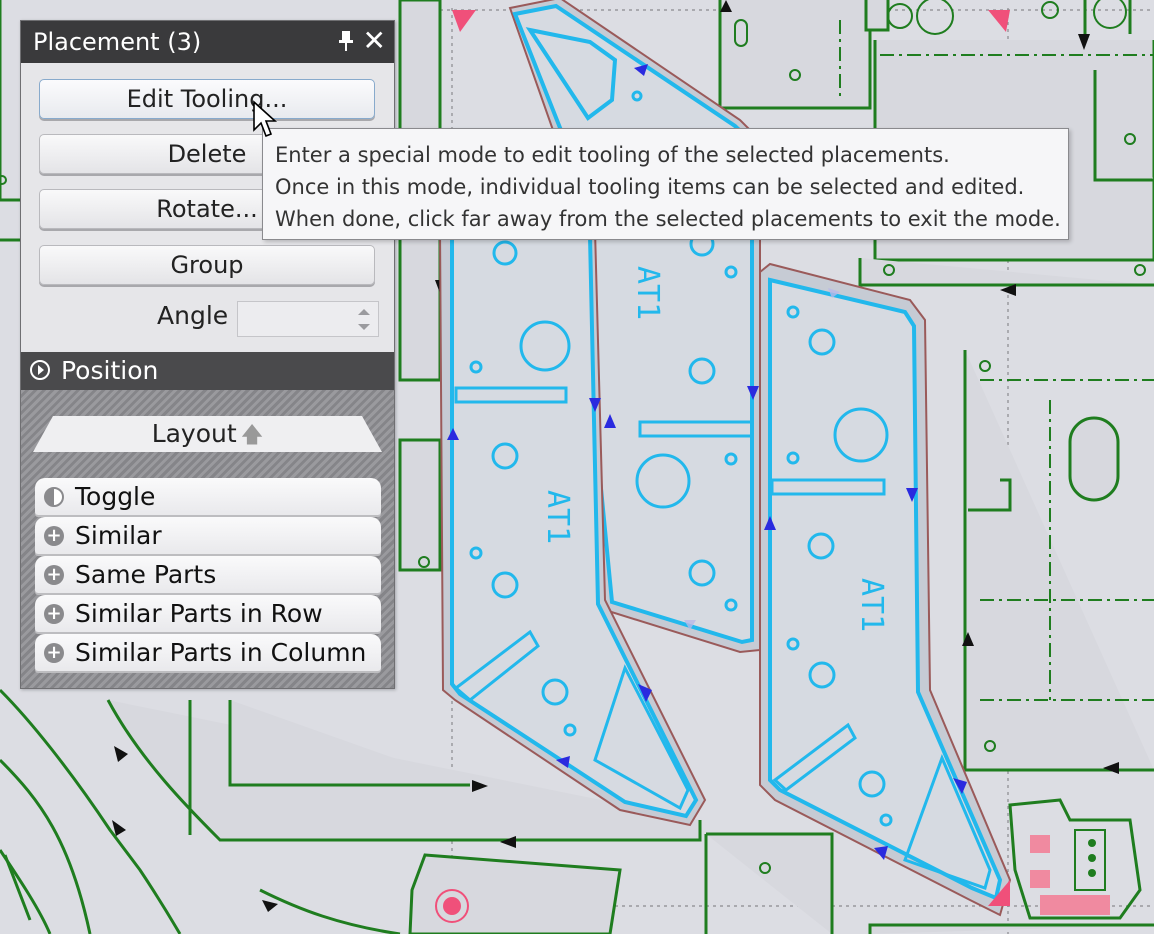 The width and height of the screenshot is (1154, 934). I want to click on layout-tab: Layout 🡅, so click(207, 434).